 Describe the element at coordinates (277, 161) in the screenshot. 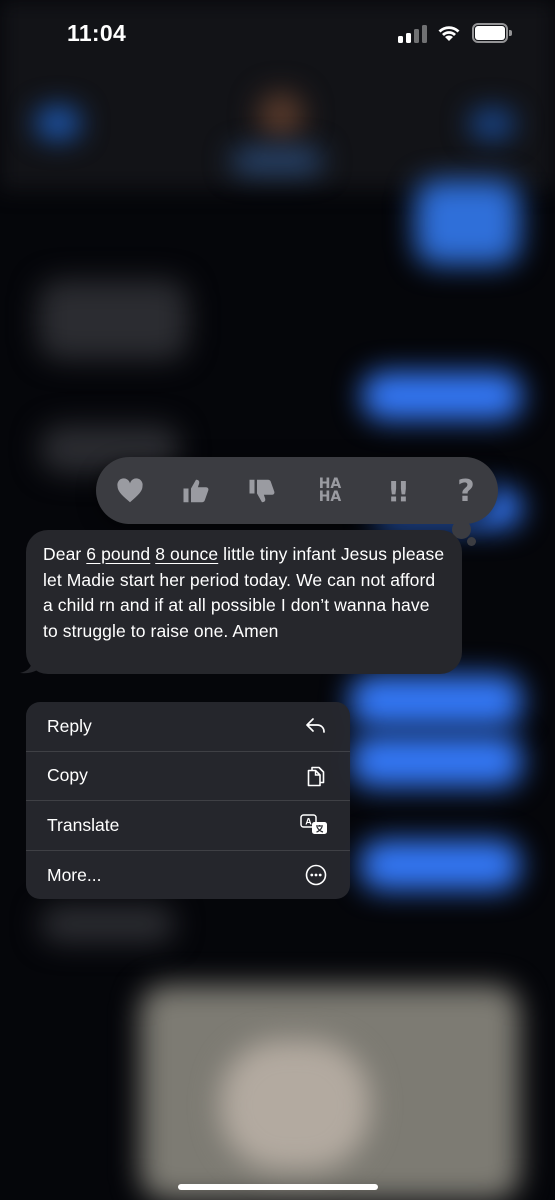

I see `blurred-contact-name` at that location.